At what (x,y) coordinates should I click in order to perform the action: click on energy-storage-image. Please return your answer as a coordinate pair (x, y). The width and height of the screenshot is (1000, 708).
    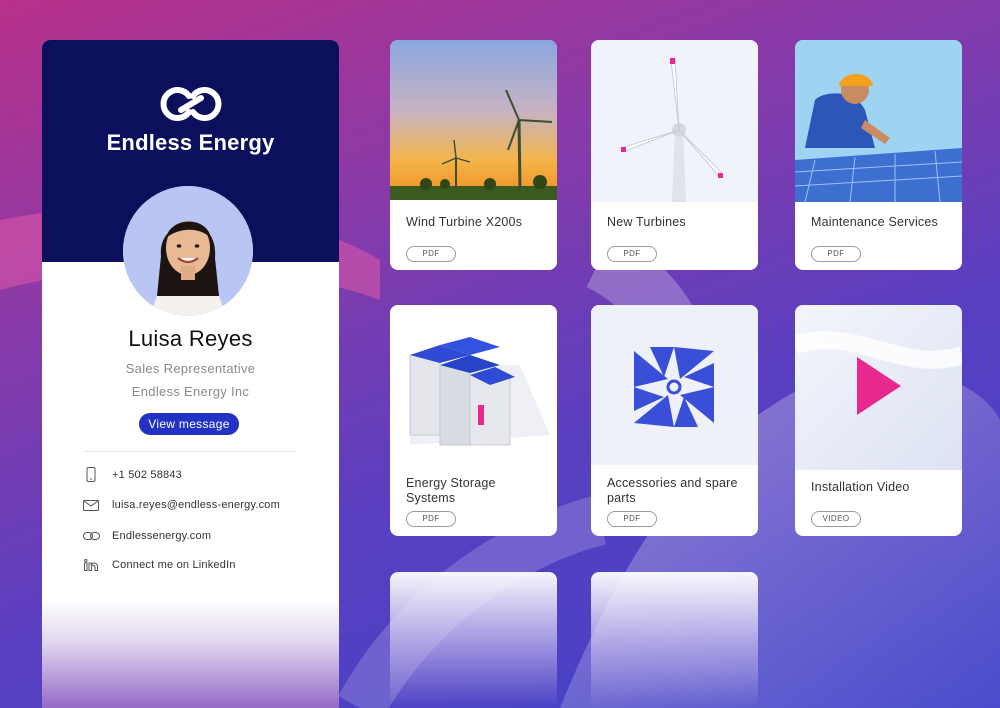
    Looking at the image, I should click on (473, 385).